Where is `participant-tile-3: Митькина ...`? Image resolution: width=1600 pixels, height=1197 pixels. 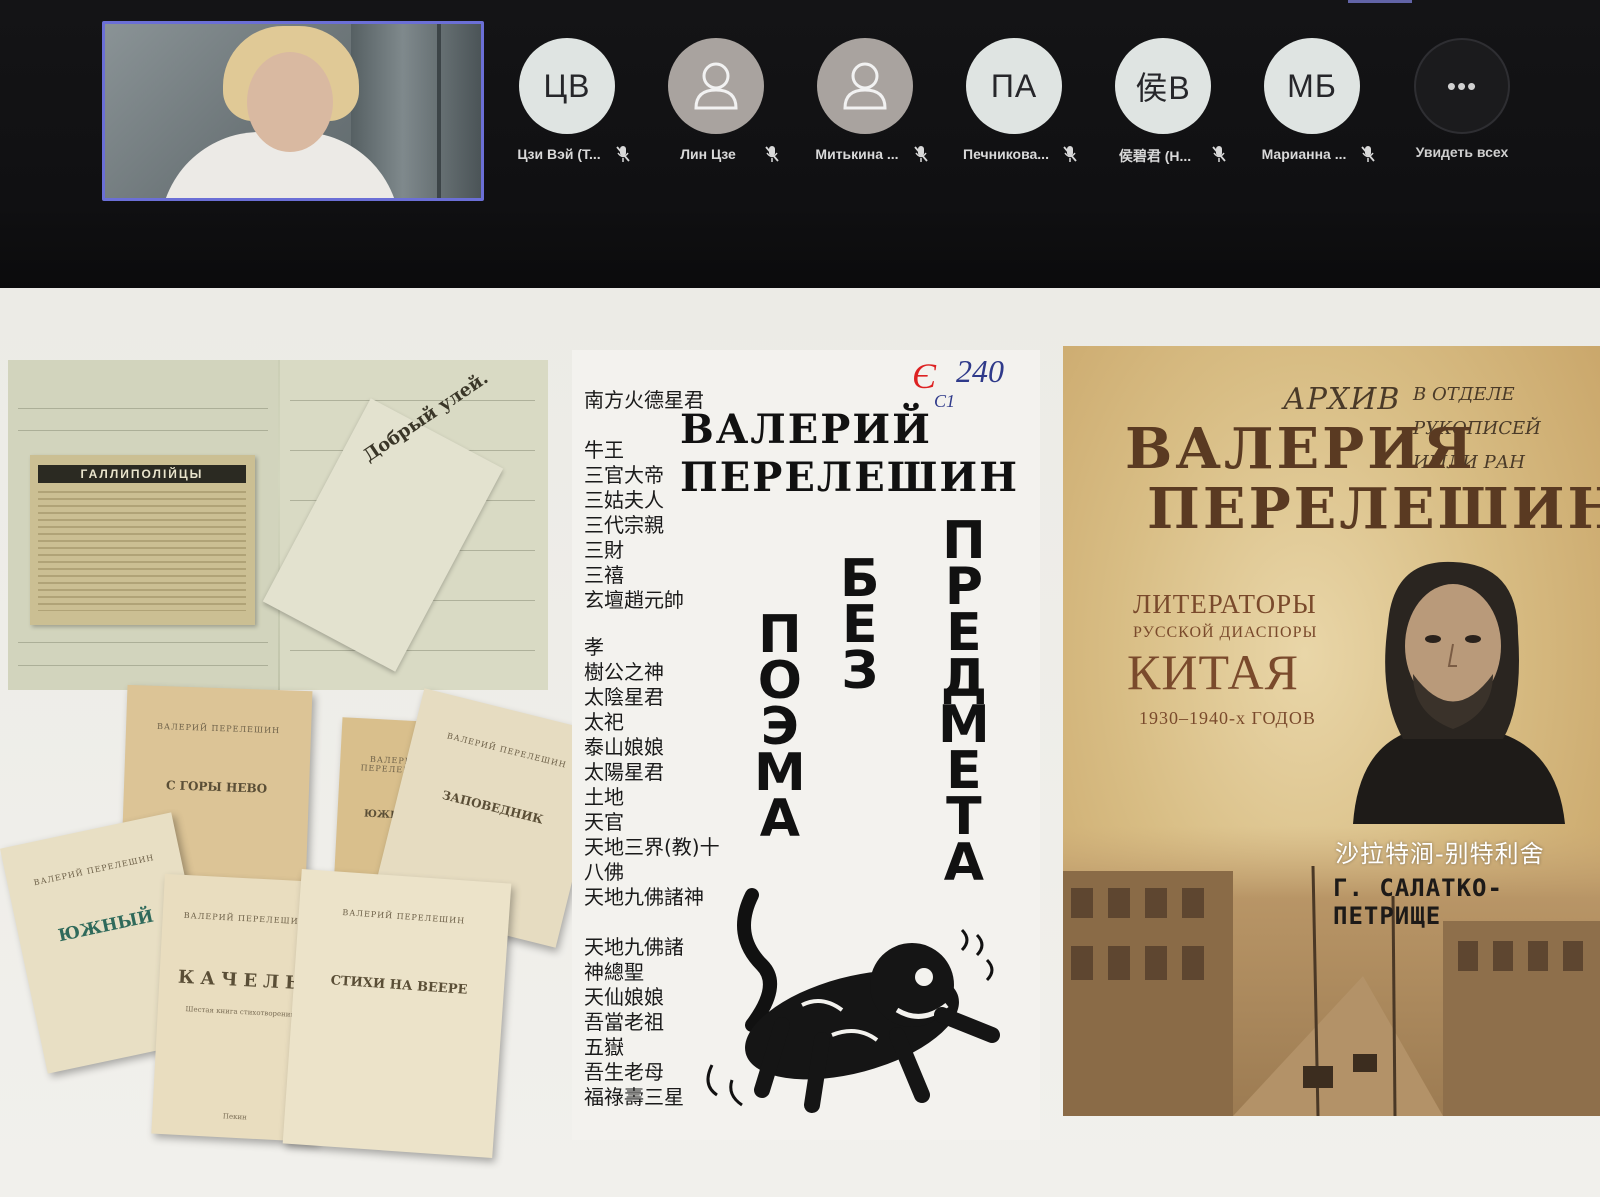
participant-tile-3: Митькина ... is located at coordinates (865, 108).